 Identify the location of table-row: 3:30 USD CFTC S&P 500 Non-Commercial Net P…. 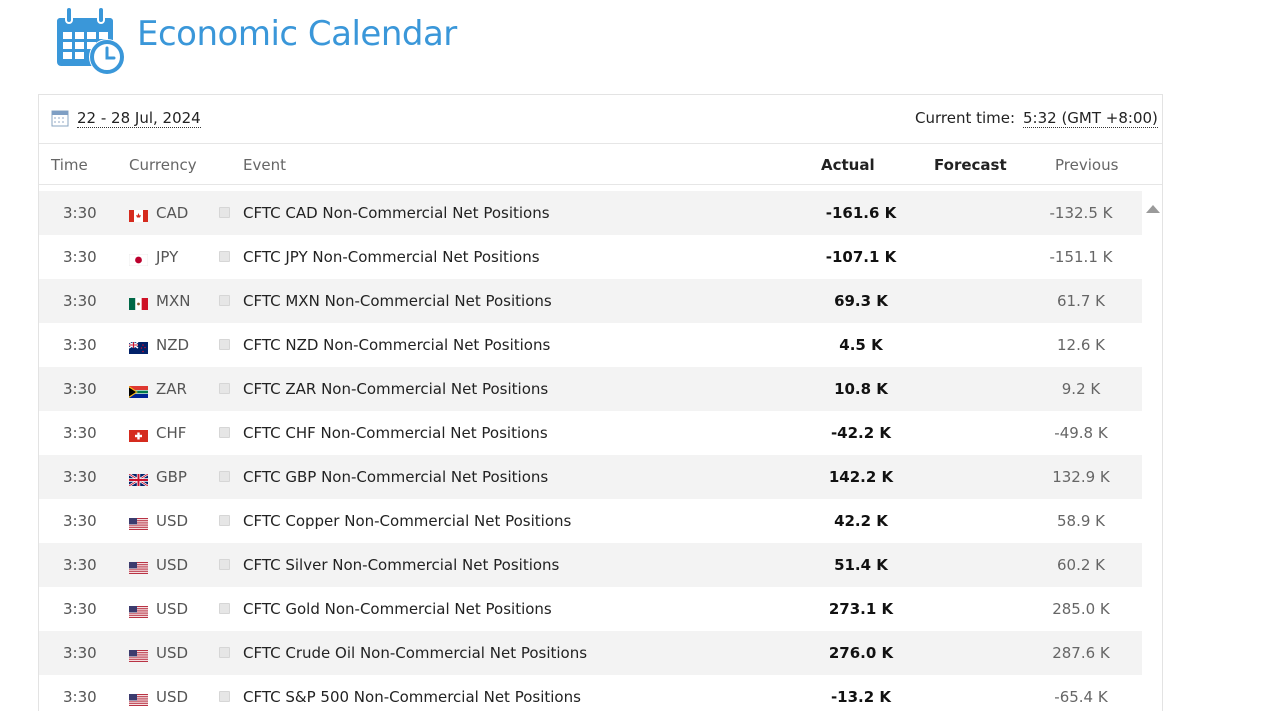
(590, 697).